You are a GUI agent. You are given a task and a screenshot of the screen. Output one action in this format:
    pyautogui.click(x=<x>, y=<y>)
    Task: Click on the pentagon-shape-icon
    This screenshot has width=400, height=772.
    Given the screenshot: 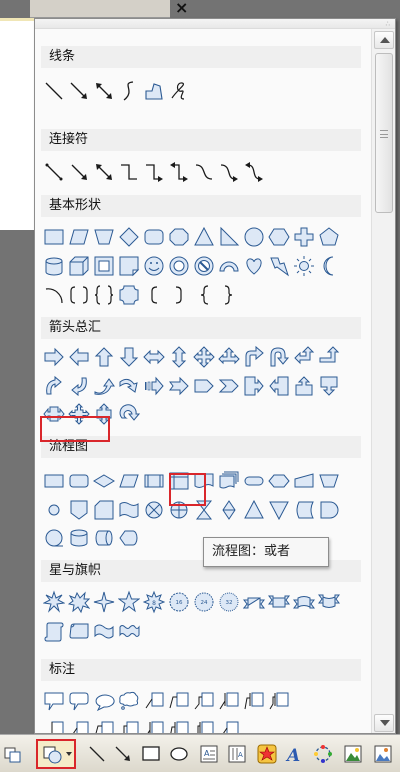 What is the action you would take?
    pyautogui.click(x=329, y=237)
    